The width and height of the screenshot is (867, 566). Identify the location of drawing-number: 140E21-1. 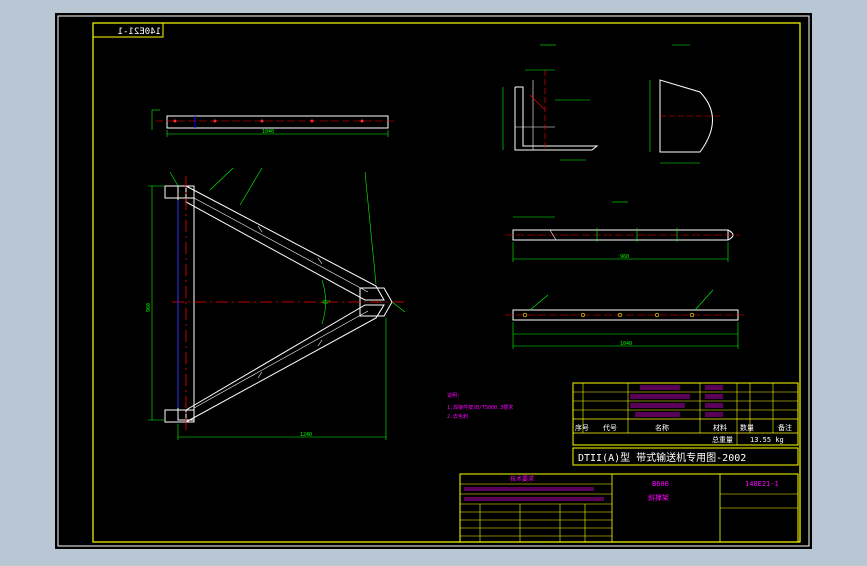
(762, 484).